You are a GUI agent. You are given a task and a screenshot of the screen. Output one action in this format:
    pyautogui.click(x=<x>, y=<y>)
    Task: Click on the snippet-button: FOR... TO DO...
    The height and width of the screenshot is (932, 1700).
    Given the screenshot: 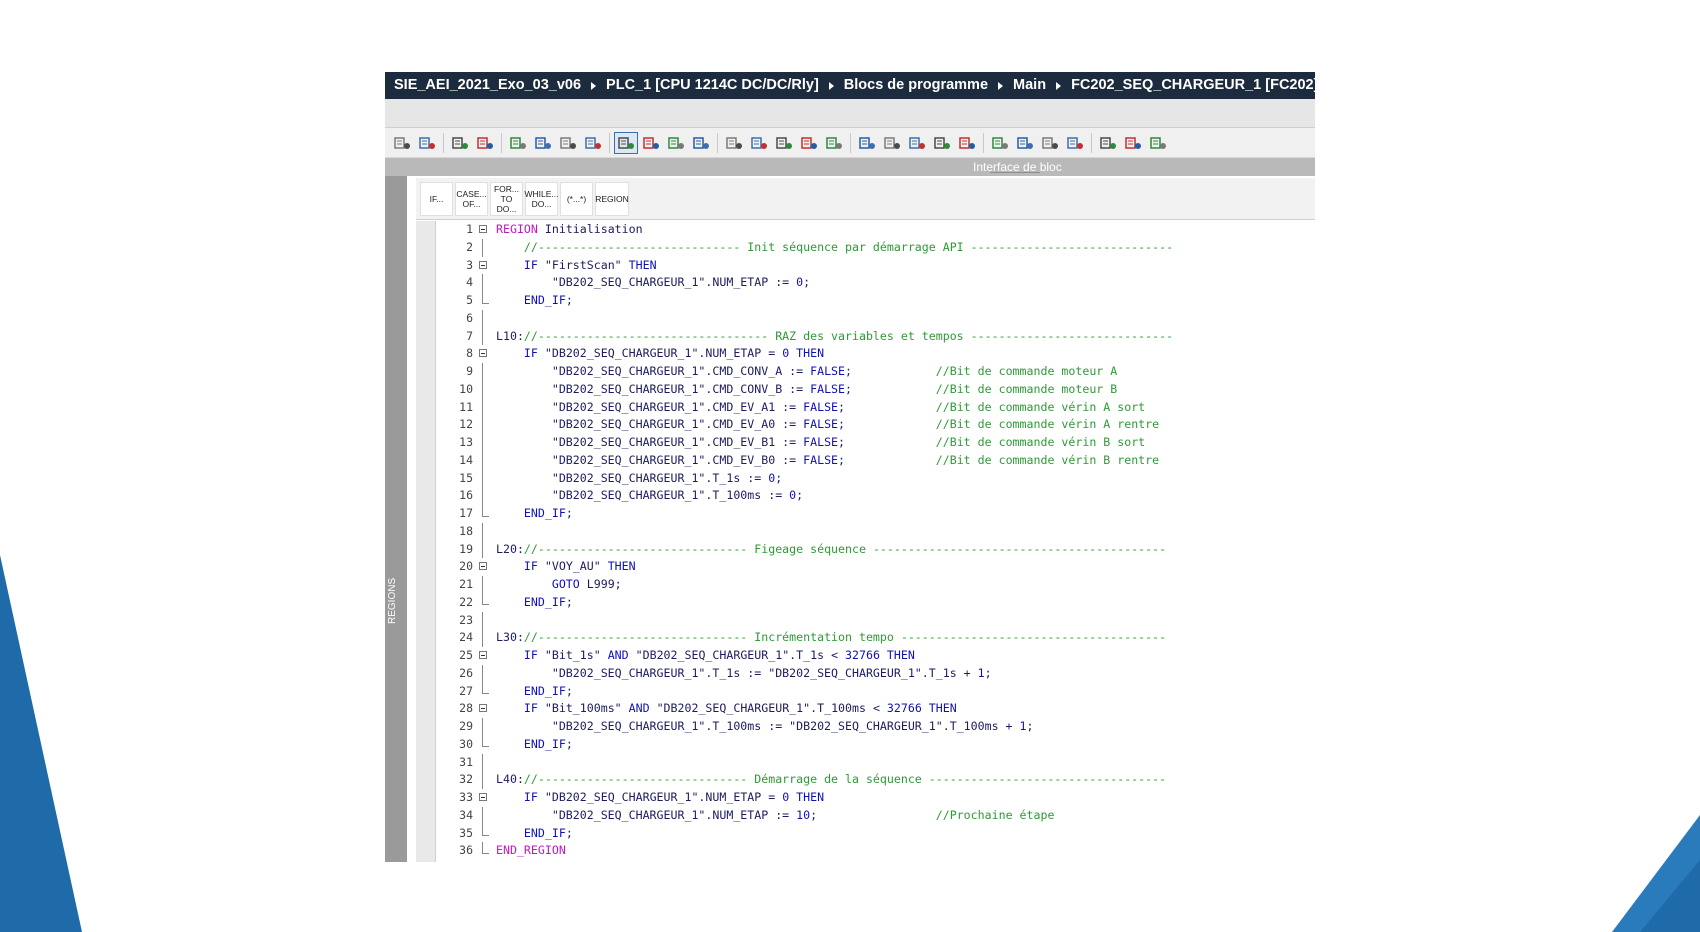 What is the action you would take?
    pyautogui.click(x=506, y=198)
    